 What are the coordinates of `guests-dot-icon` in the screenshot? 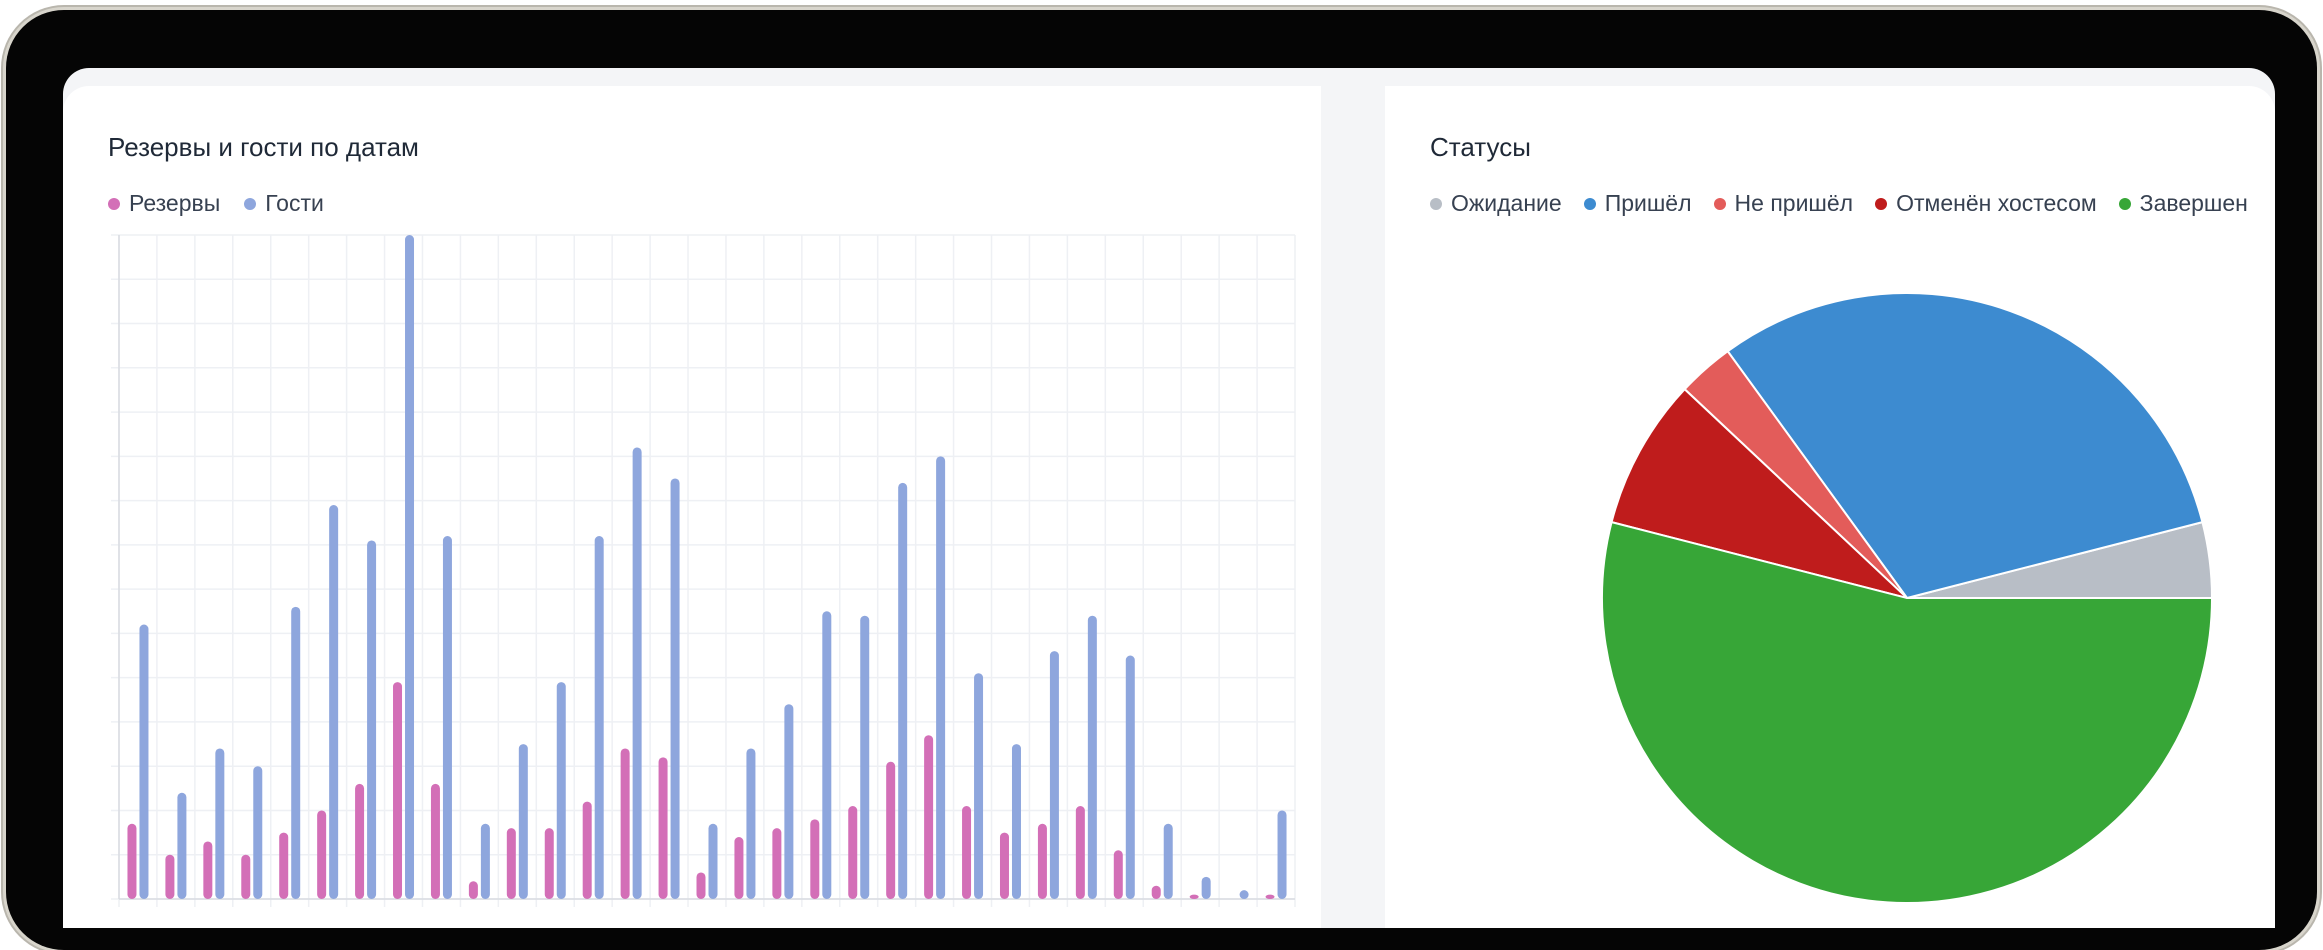 It's located at (250, 203).